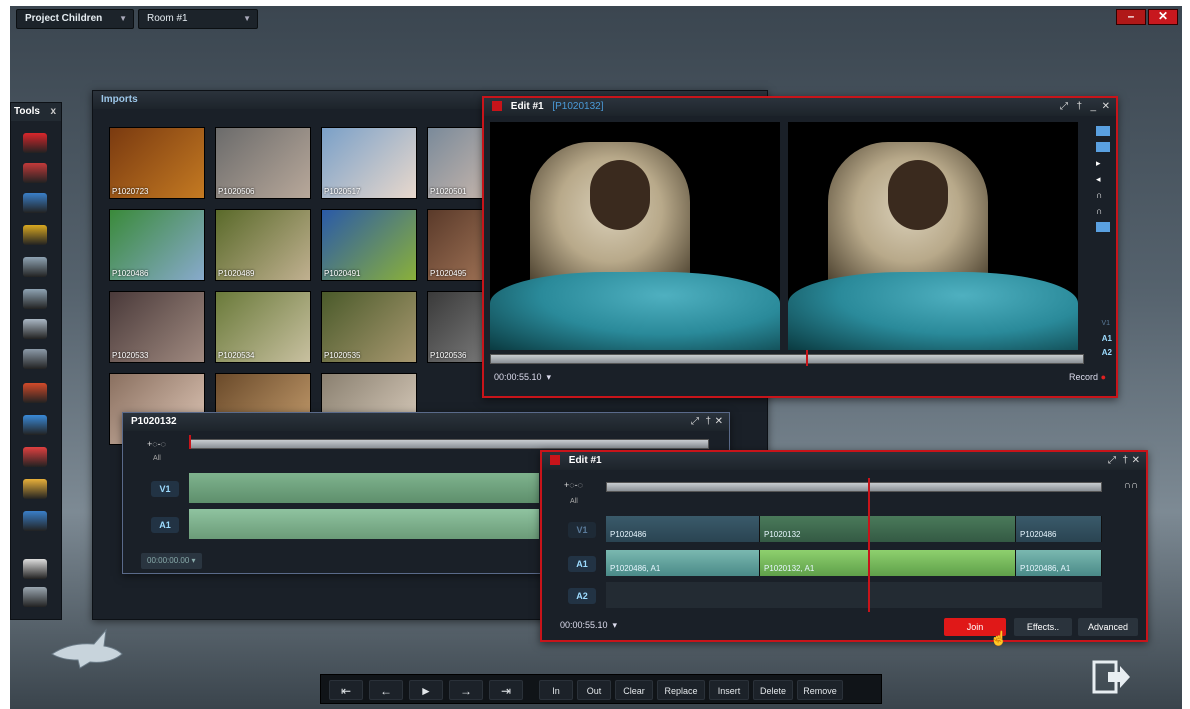 This screenshot has height=709, width=1190. What do you see at coordinates (1105, 323) in the screenshot?
I see `viewer-track-v1: V1` at bounding box center [1105, 323].